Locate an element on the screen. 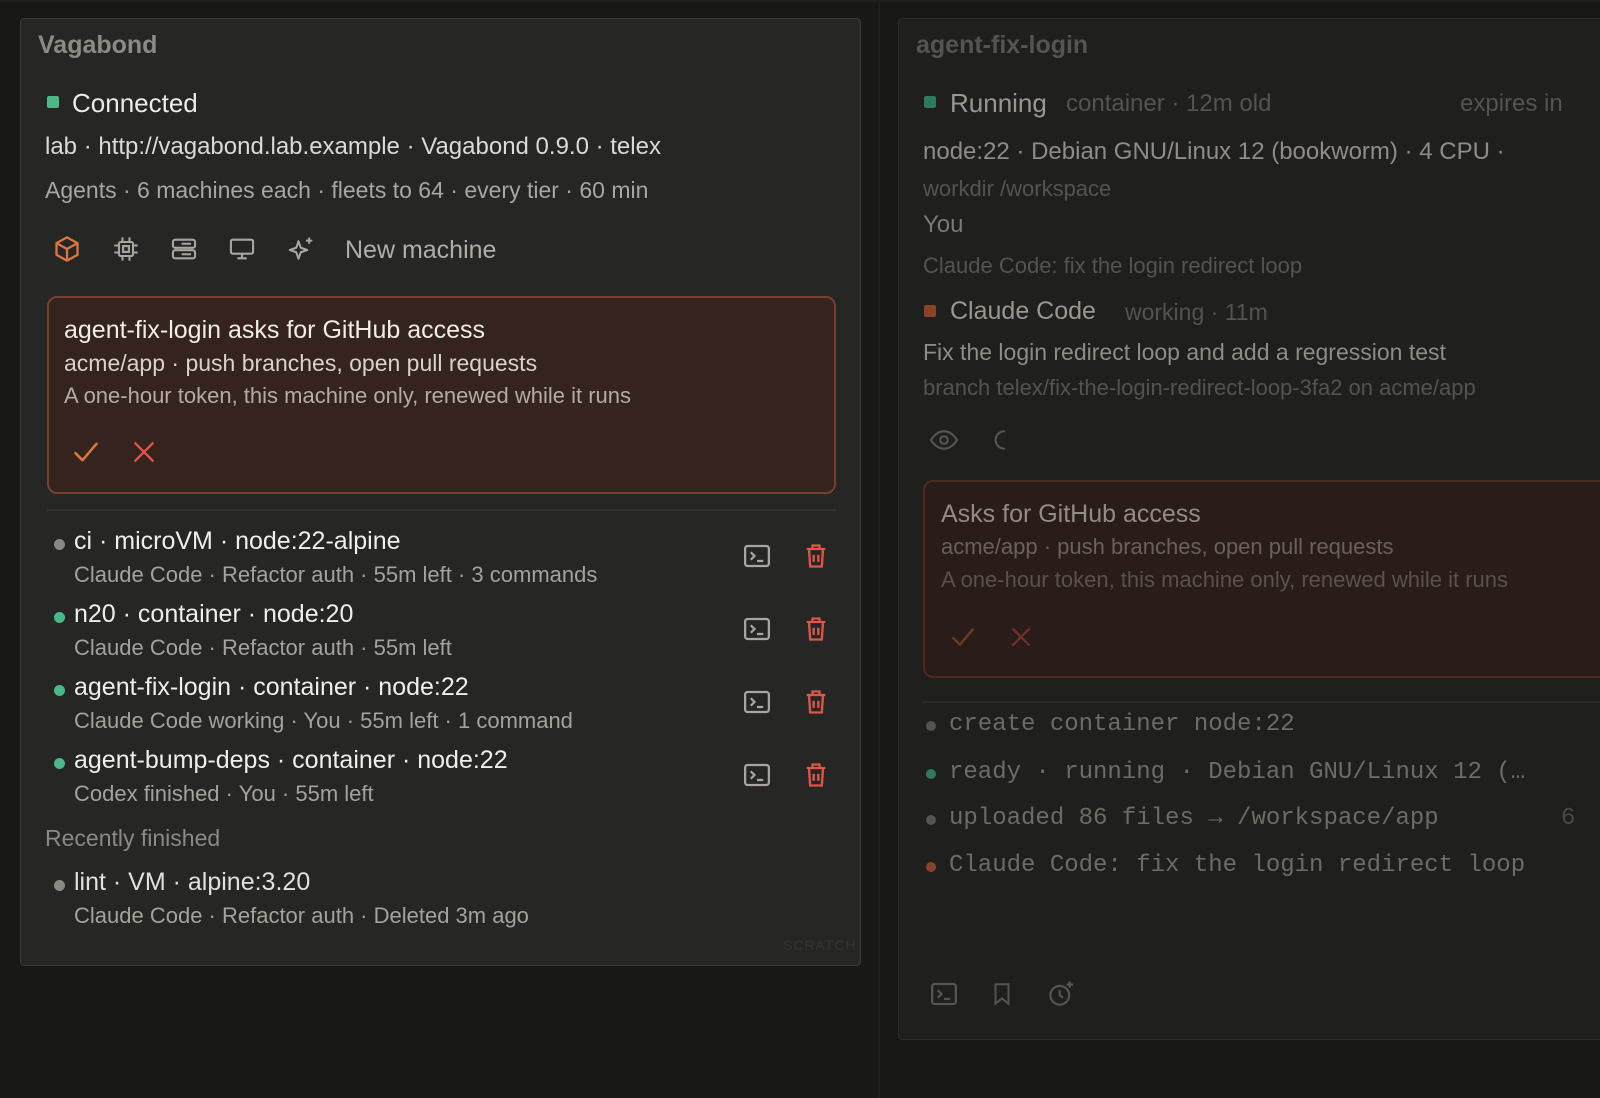 This screenshot has height=1098, width=1600. loading-spinner-icon is located at coordinates (1000, 440).